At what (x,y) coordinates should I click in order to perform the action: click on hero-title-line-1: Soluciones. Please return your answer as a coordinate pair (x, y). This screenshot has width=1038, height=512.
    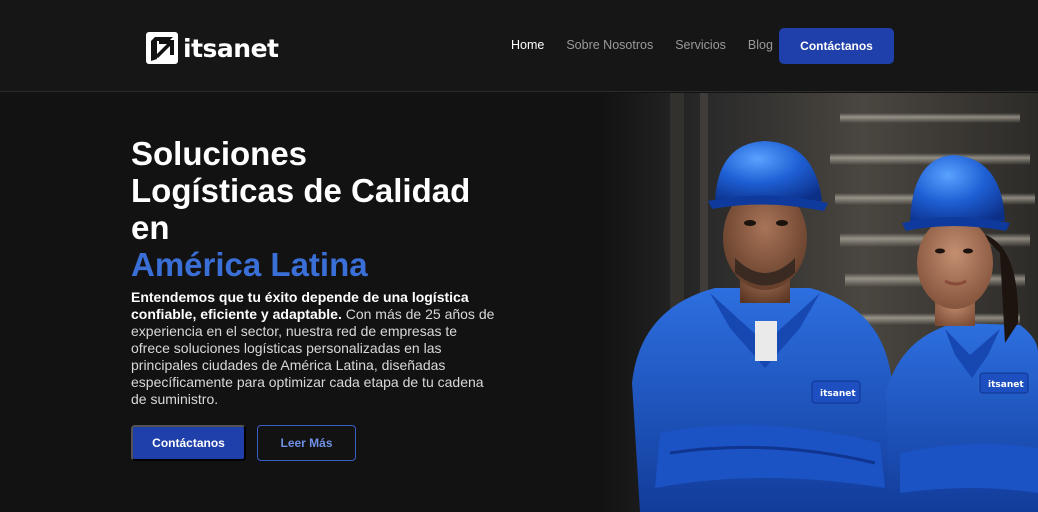
    Looking at the image, I should click on (219, 153).